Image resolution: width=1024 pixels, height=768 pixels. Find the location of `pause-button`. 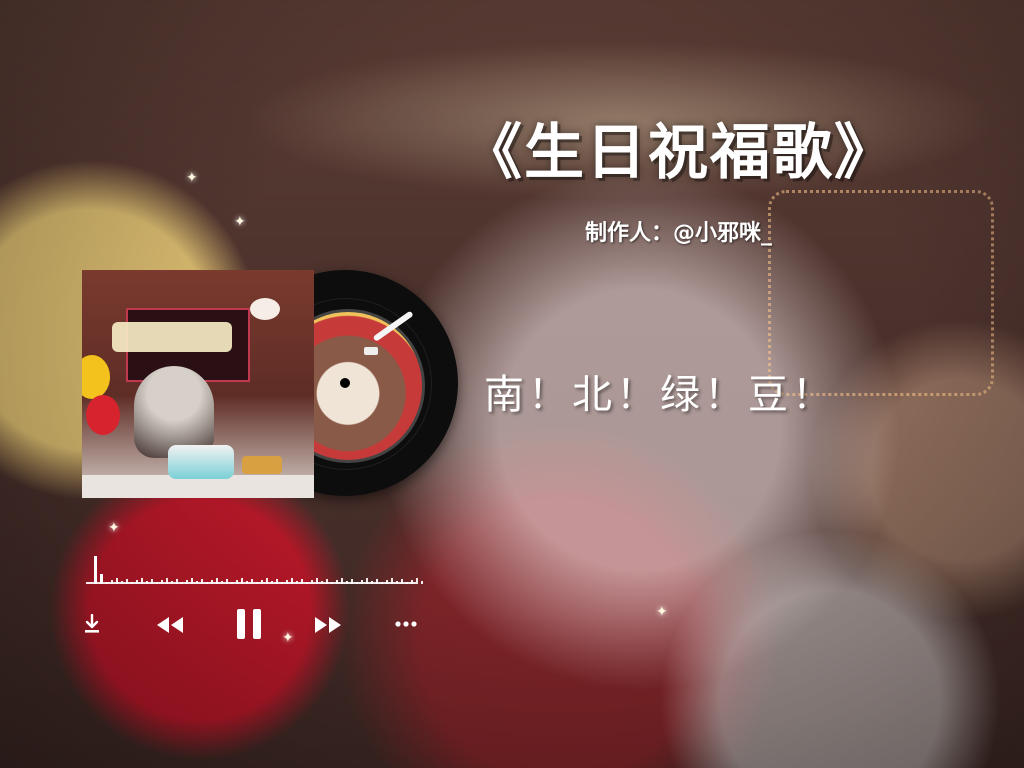

pause-button is located at coordinates (249, 624).